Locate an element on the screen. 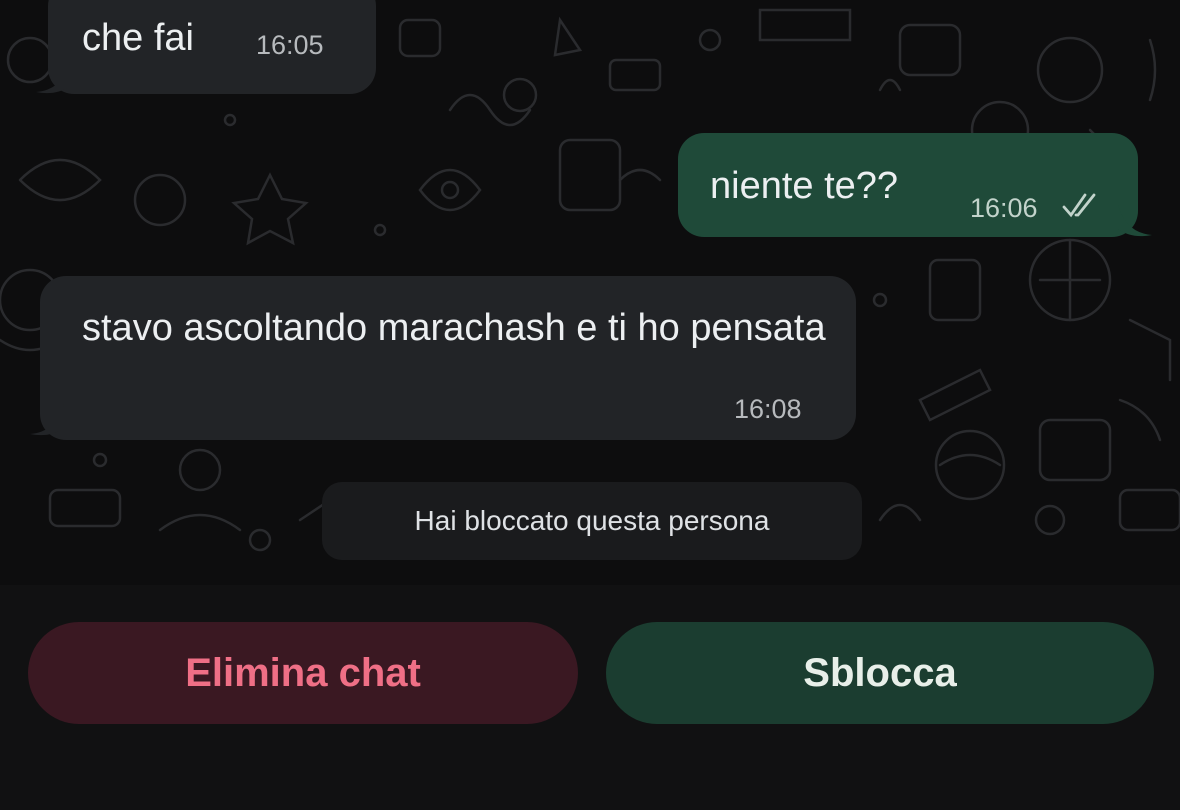  message-text: che fai is located at coordinates (138, 38).